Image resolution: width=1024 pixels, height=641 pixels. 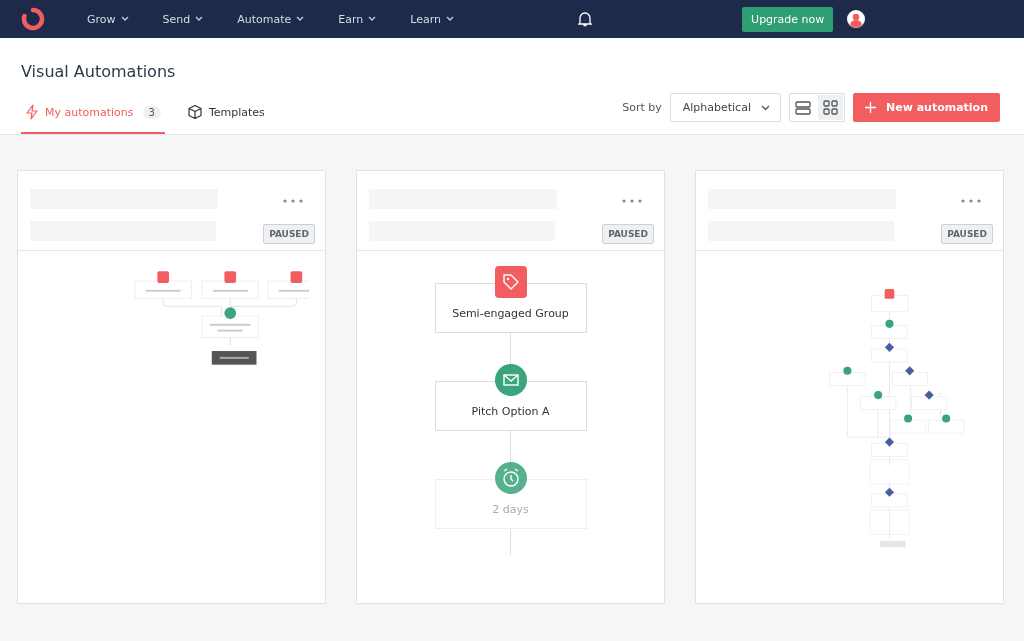 What do you see at coordinates (194, 112) in the screenshot?
I see `cube-icon` at bounding box center [194, 112].